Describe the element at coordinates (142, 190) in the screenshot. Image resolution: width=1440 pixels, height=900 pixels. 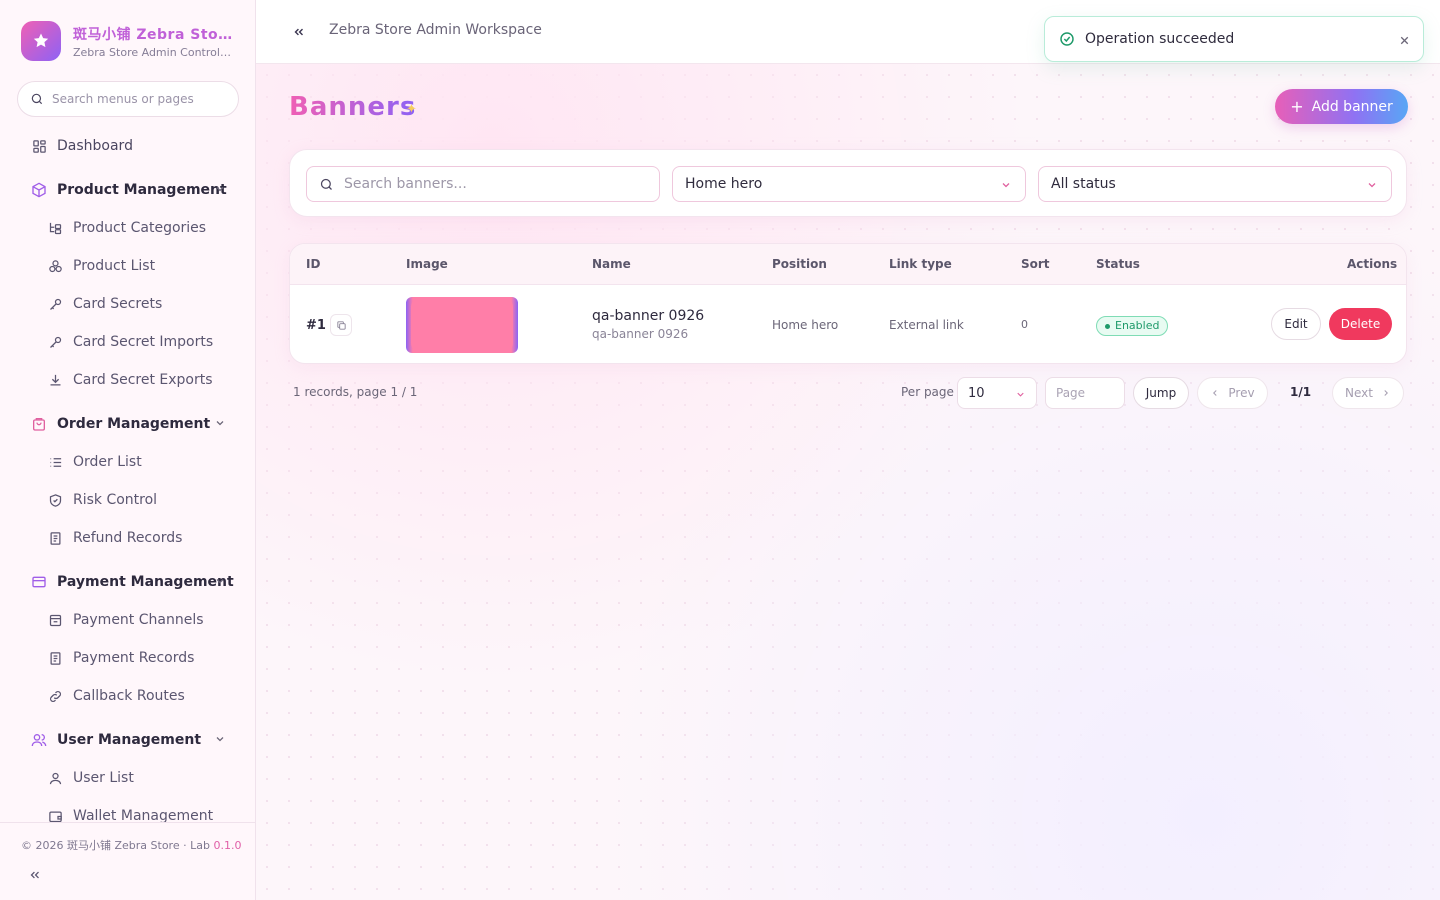
I see `sidebar-group-label: Product Management` at that location.